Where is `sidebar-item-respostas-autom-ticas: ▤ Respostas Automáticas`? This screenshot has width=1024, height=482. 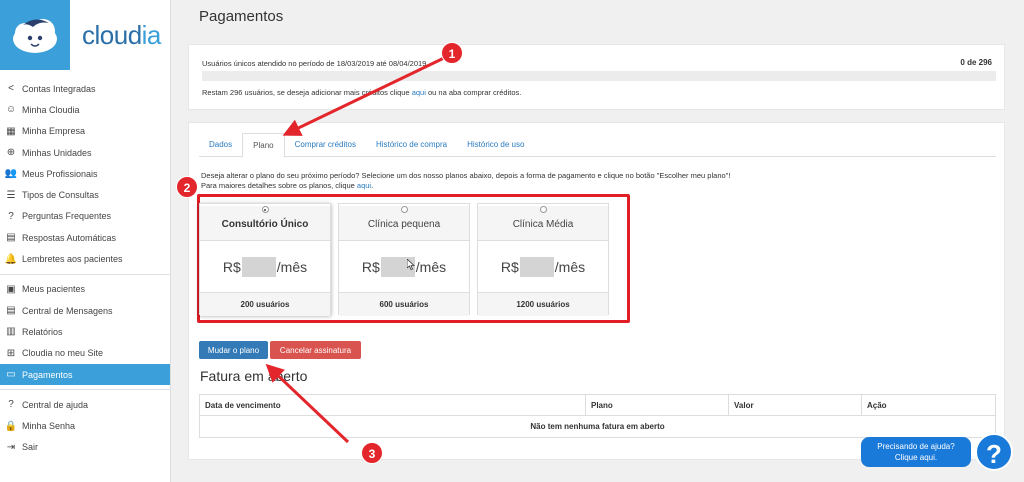
sidebar-item-respostas-autom-ticas: ▤ Respostas Automáticas is located at coordinates (85, 237).